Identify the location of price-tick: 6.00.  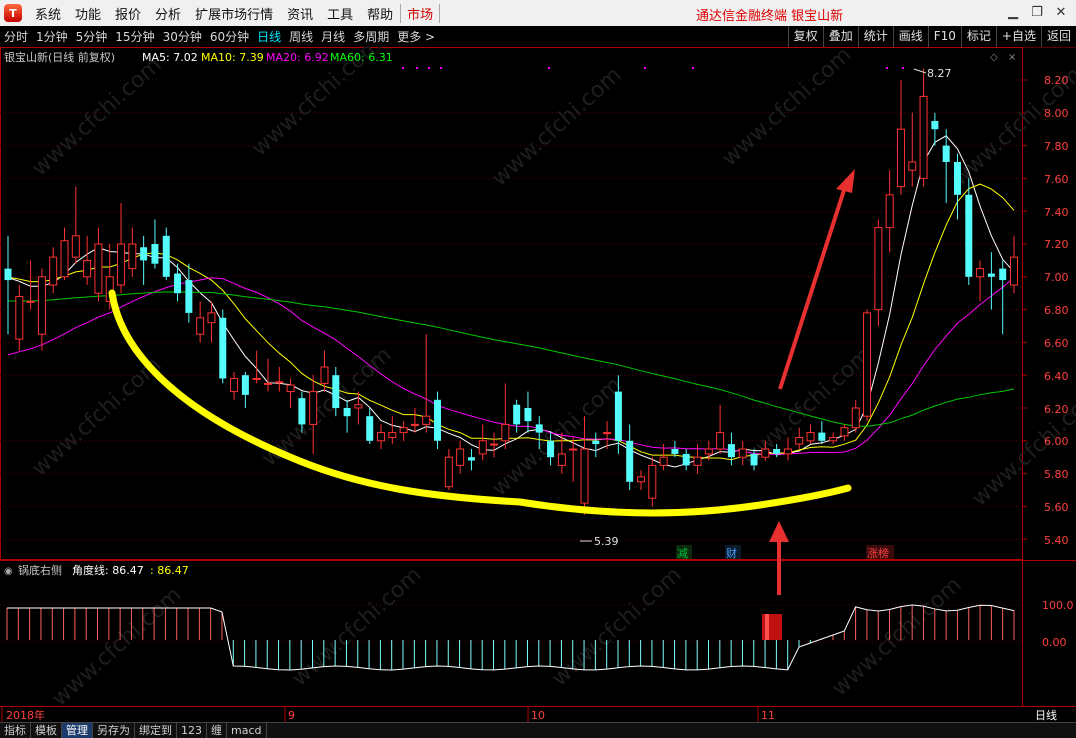
(1056, 441).